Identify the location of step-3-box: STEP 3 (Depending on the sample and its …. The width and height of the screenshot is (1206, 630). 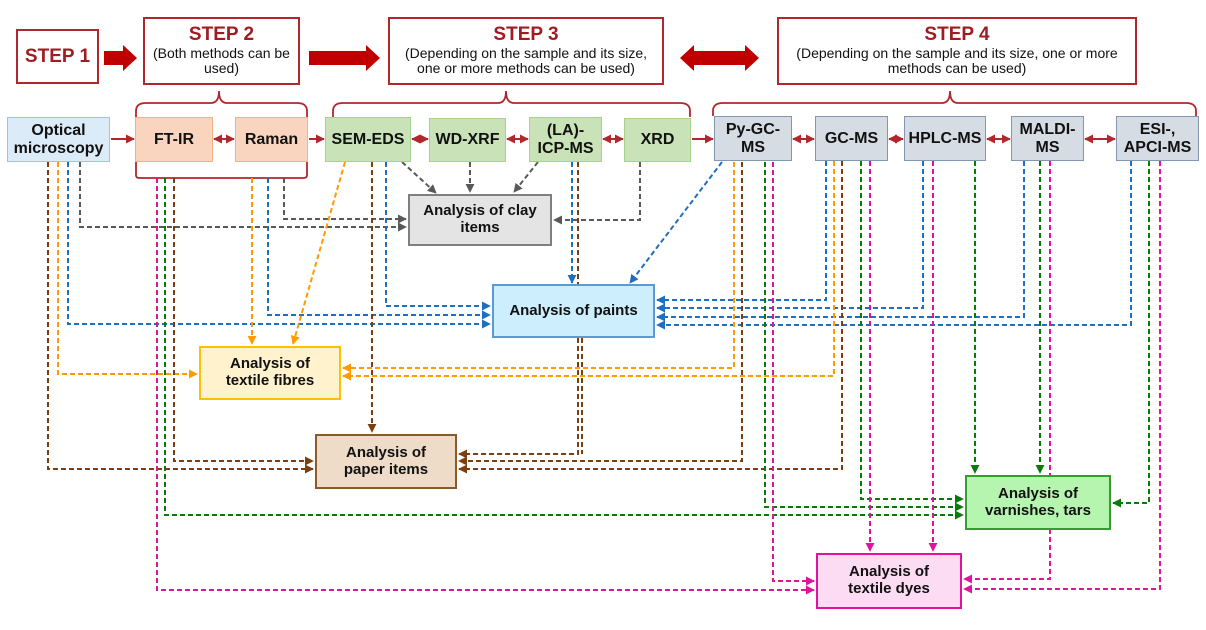
(526, 51).